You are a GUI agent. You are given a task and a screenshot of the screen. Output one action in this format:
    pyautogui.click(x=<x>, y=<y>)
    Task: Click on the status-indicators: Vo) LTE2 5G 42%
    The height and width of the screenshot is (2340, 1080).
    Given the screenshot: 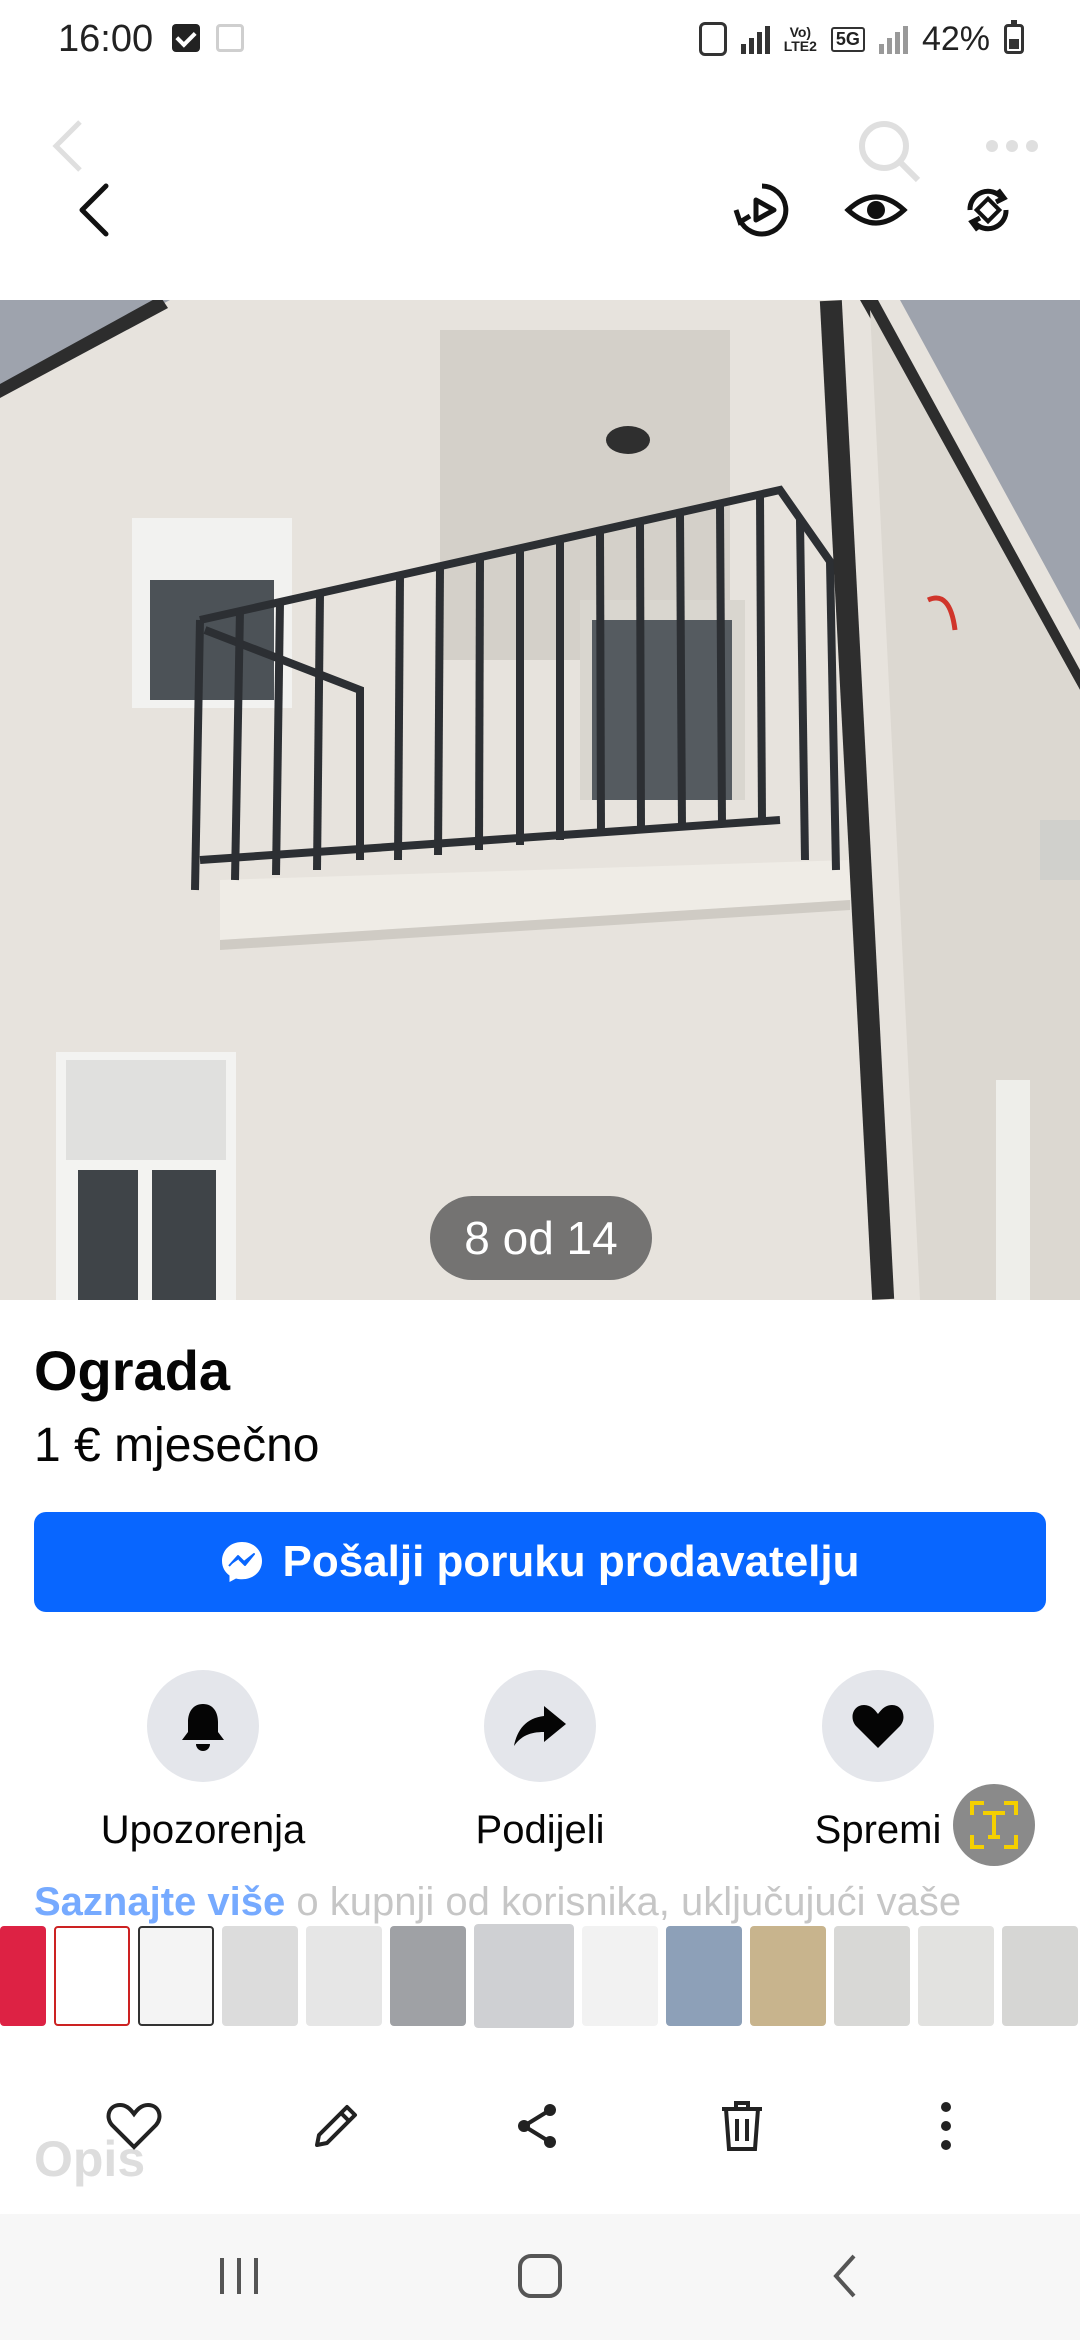 What is the action you would take?
    pyautogui.click(x=861, y=39)
    